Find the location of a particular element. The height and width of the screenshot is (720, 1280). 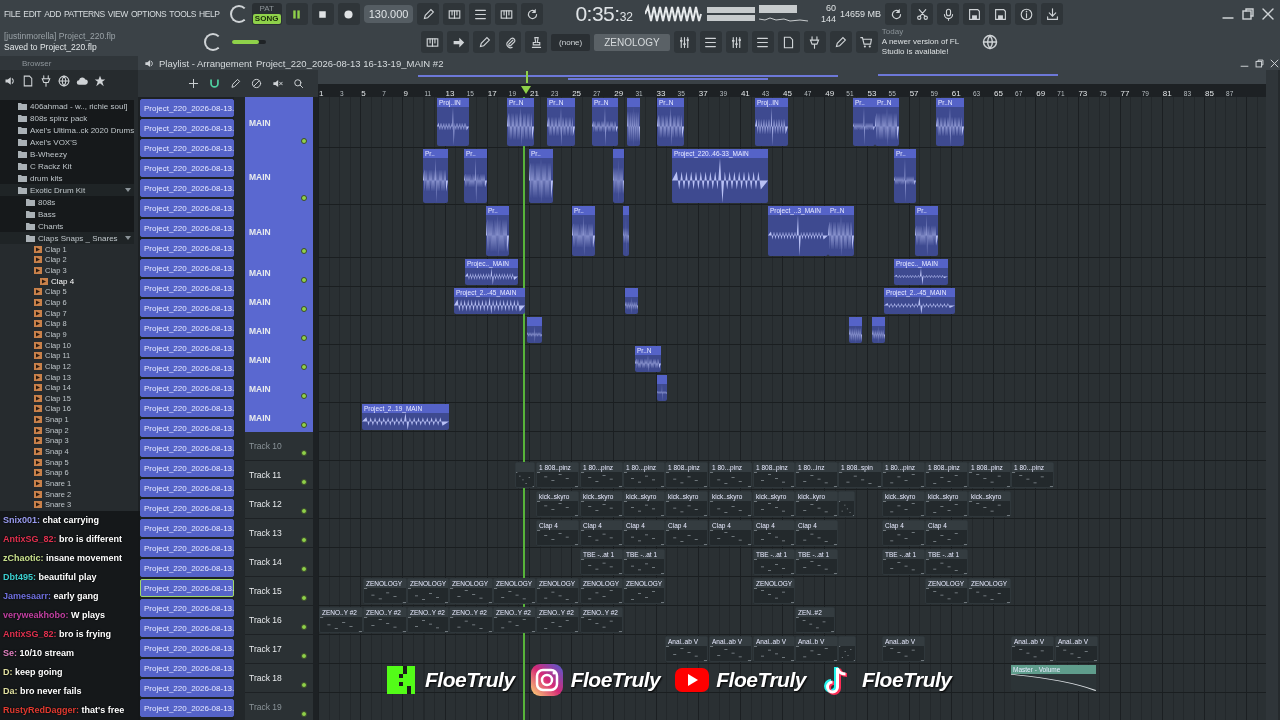

news-message: A newer version of FL Studio is available! is located at coordinates (929, 47).